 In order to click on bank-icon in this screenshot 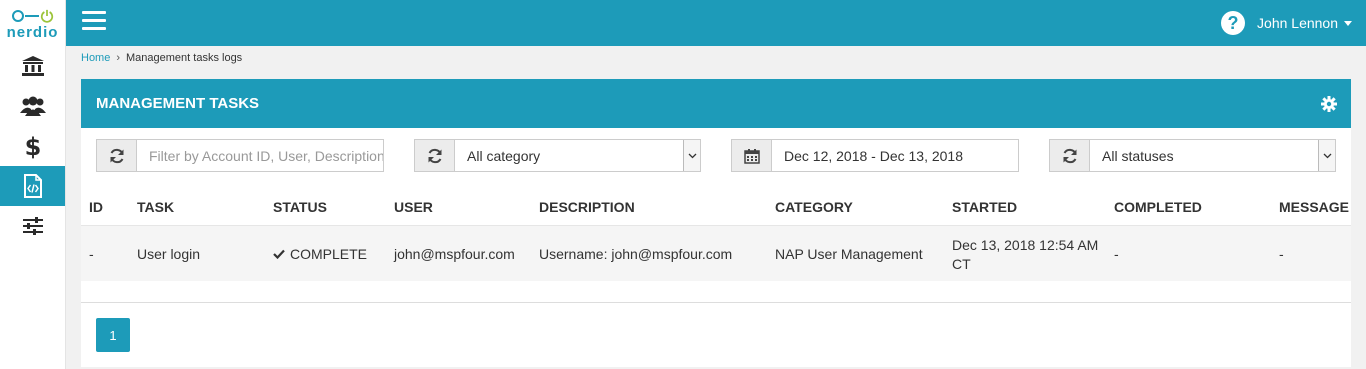, I will do `click(32, 66)`.